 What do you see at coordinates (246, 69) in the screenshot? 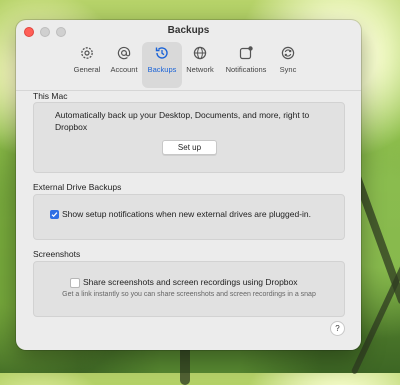
I see `tab-label: Notifications` at bounding box center [246, 69].